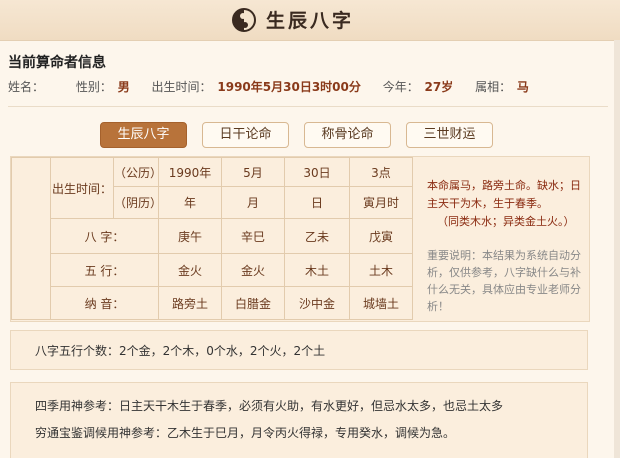 The image size is (620, 458). I want to click on solar-day: 30日, so click(317, 172).